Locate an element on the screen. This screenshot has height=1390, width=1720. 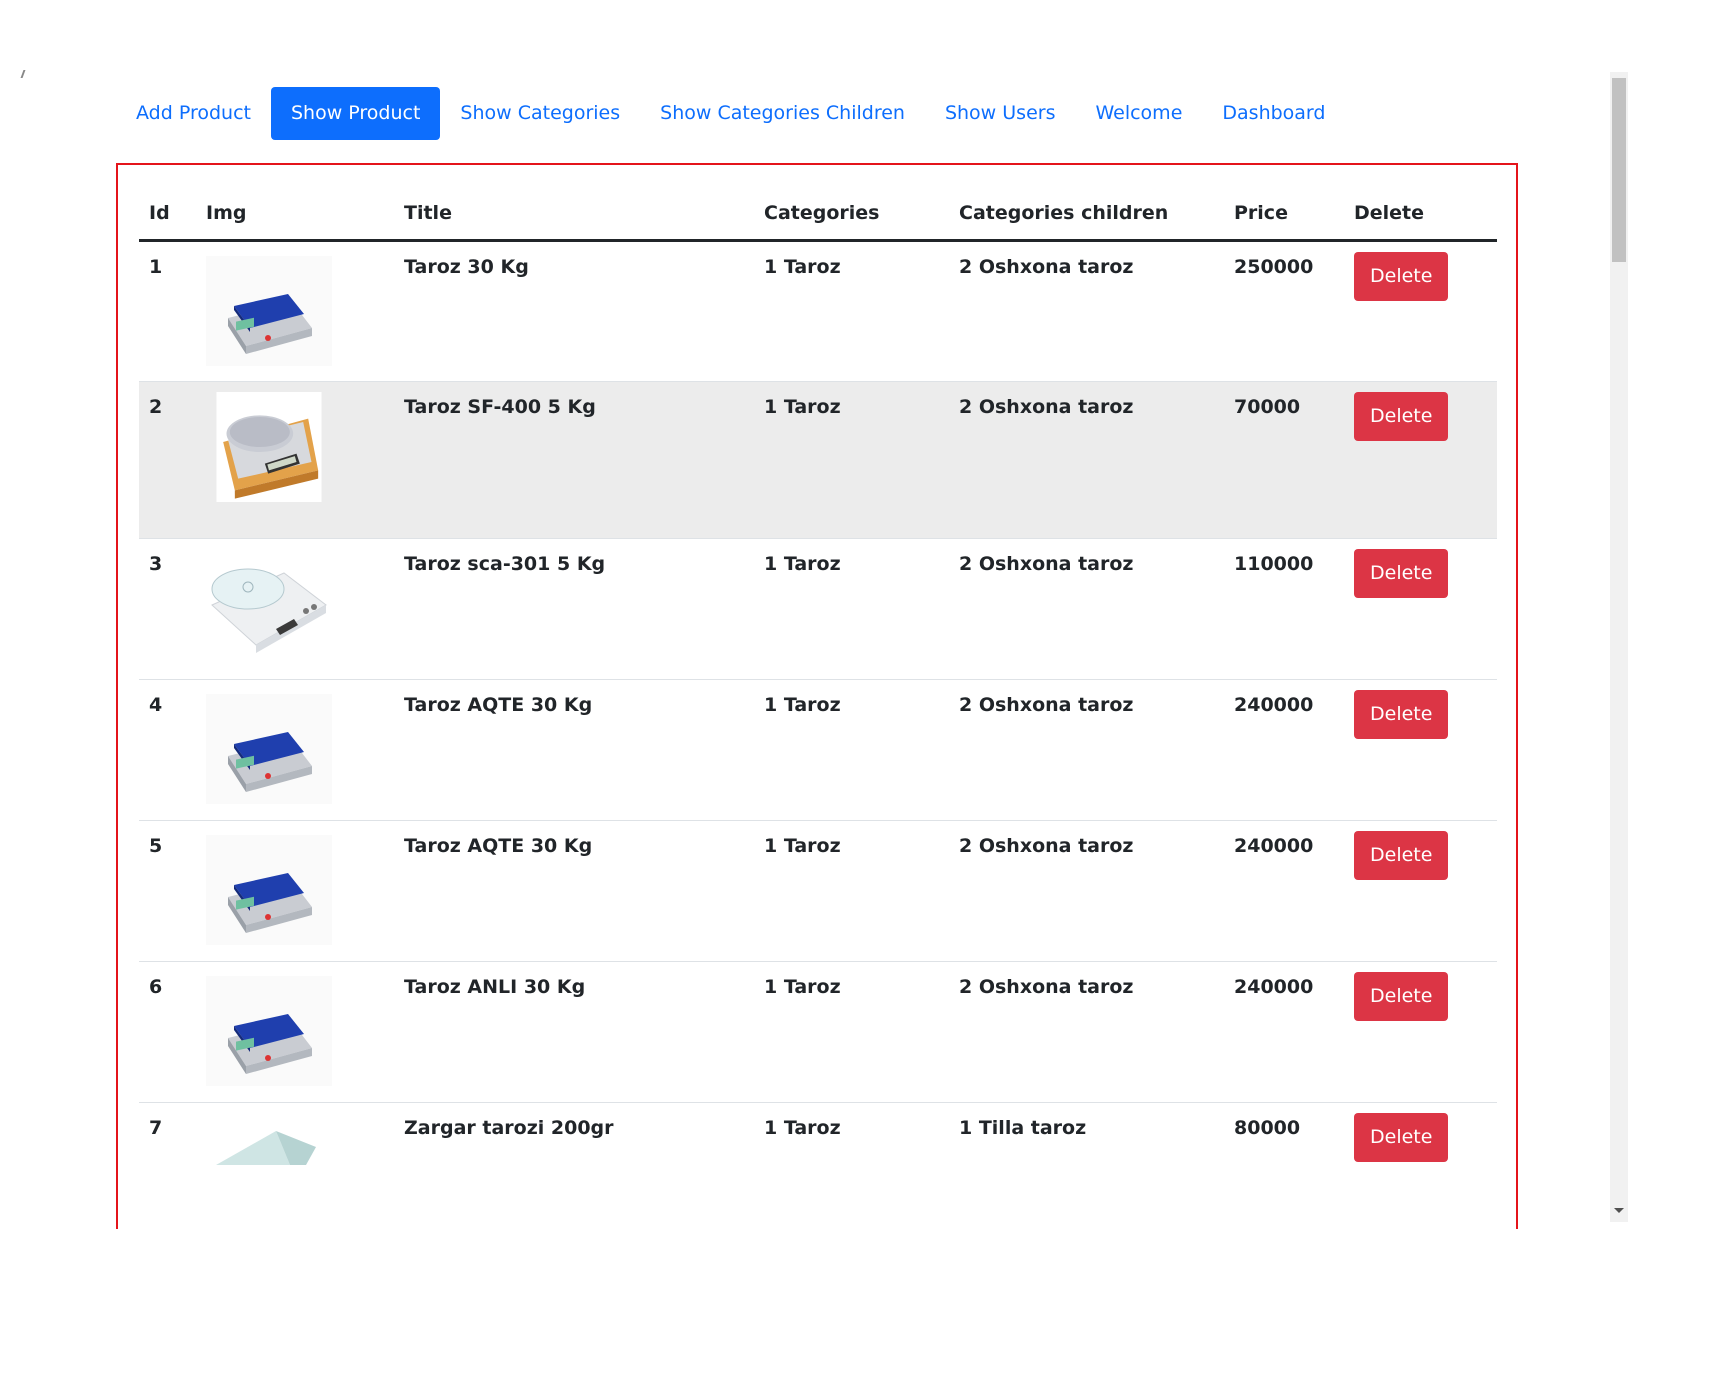
header-id: Id is located at coordinates (167, 214).